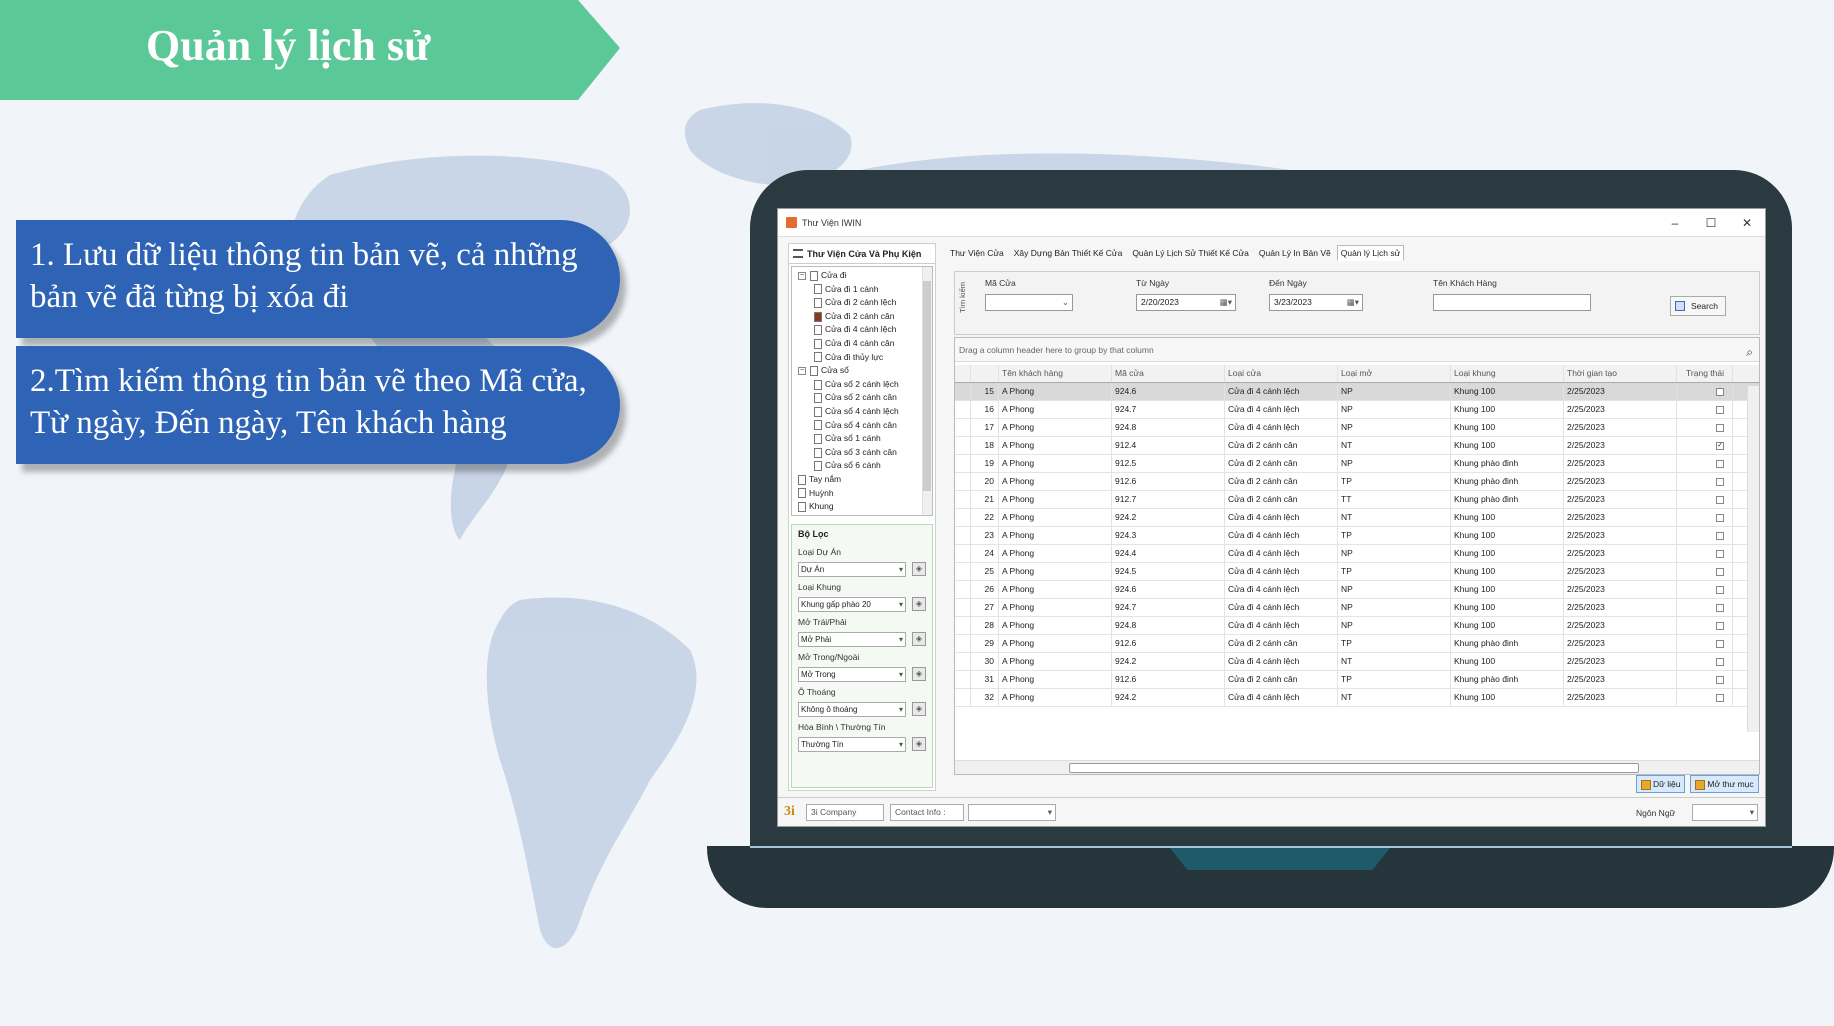 The image size is (1834, 1026). I want to click on minimize-button: –, so click(1675, 223).